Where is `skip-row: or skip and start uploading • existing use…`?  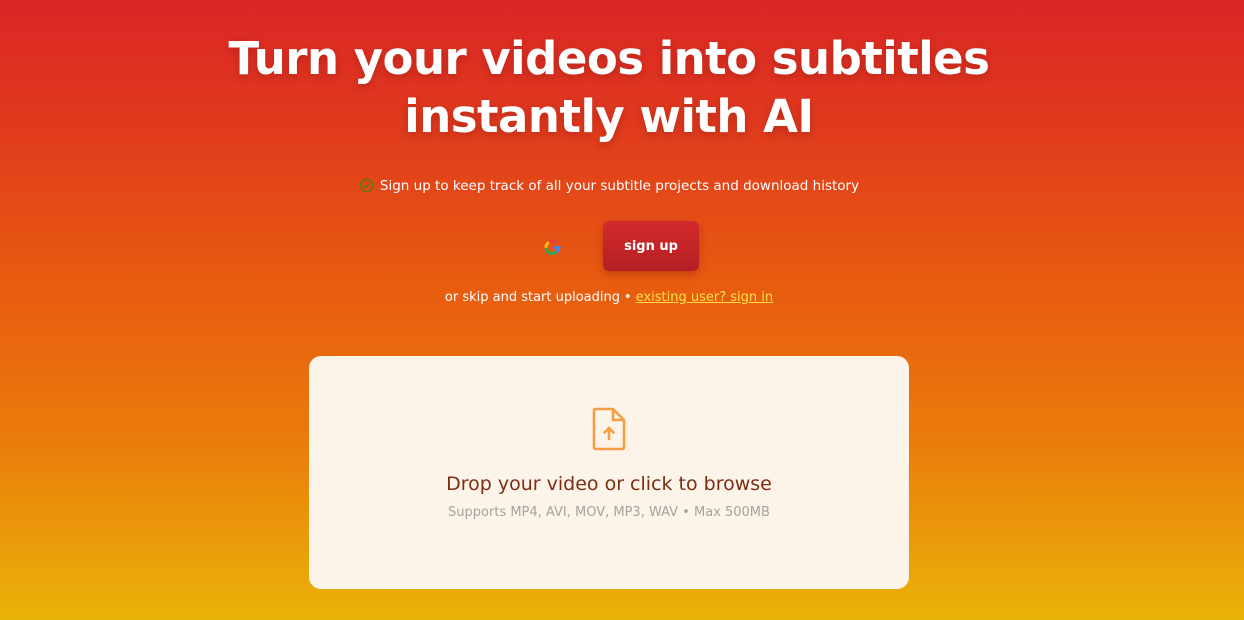 skip-row: or skip and start uploading • existing use… is located at coordinates (609, 298).